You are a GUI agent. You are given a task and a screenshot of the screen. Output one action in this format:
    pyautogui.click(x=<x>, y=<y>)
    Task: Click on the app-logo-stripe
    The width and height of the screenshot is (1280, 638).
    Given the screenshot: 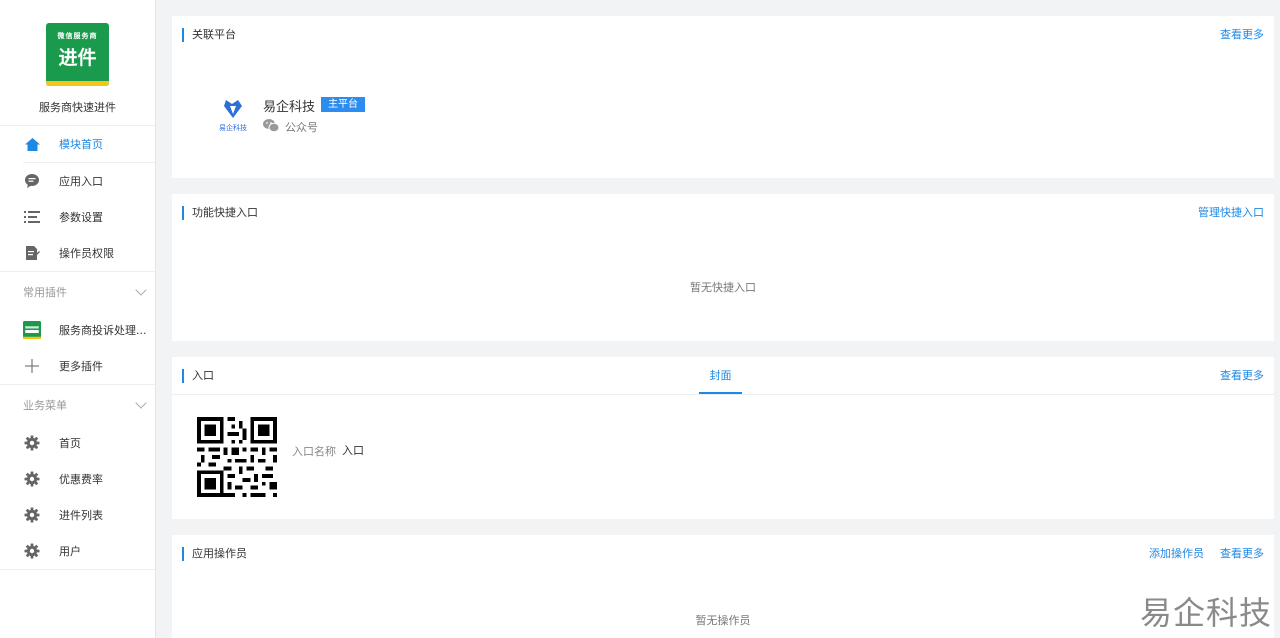 What is the action you would take?
    pyautogui.click(x=77, y=83)
    